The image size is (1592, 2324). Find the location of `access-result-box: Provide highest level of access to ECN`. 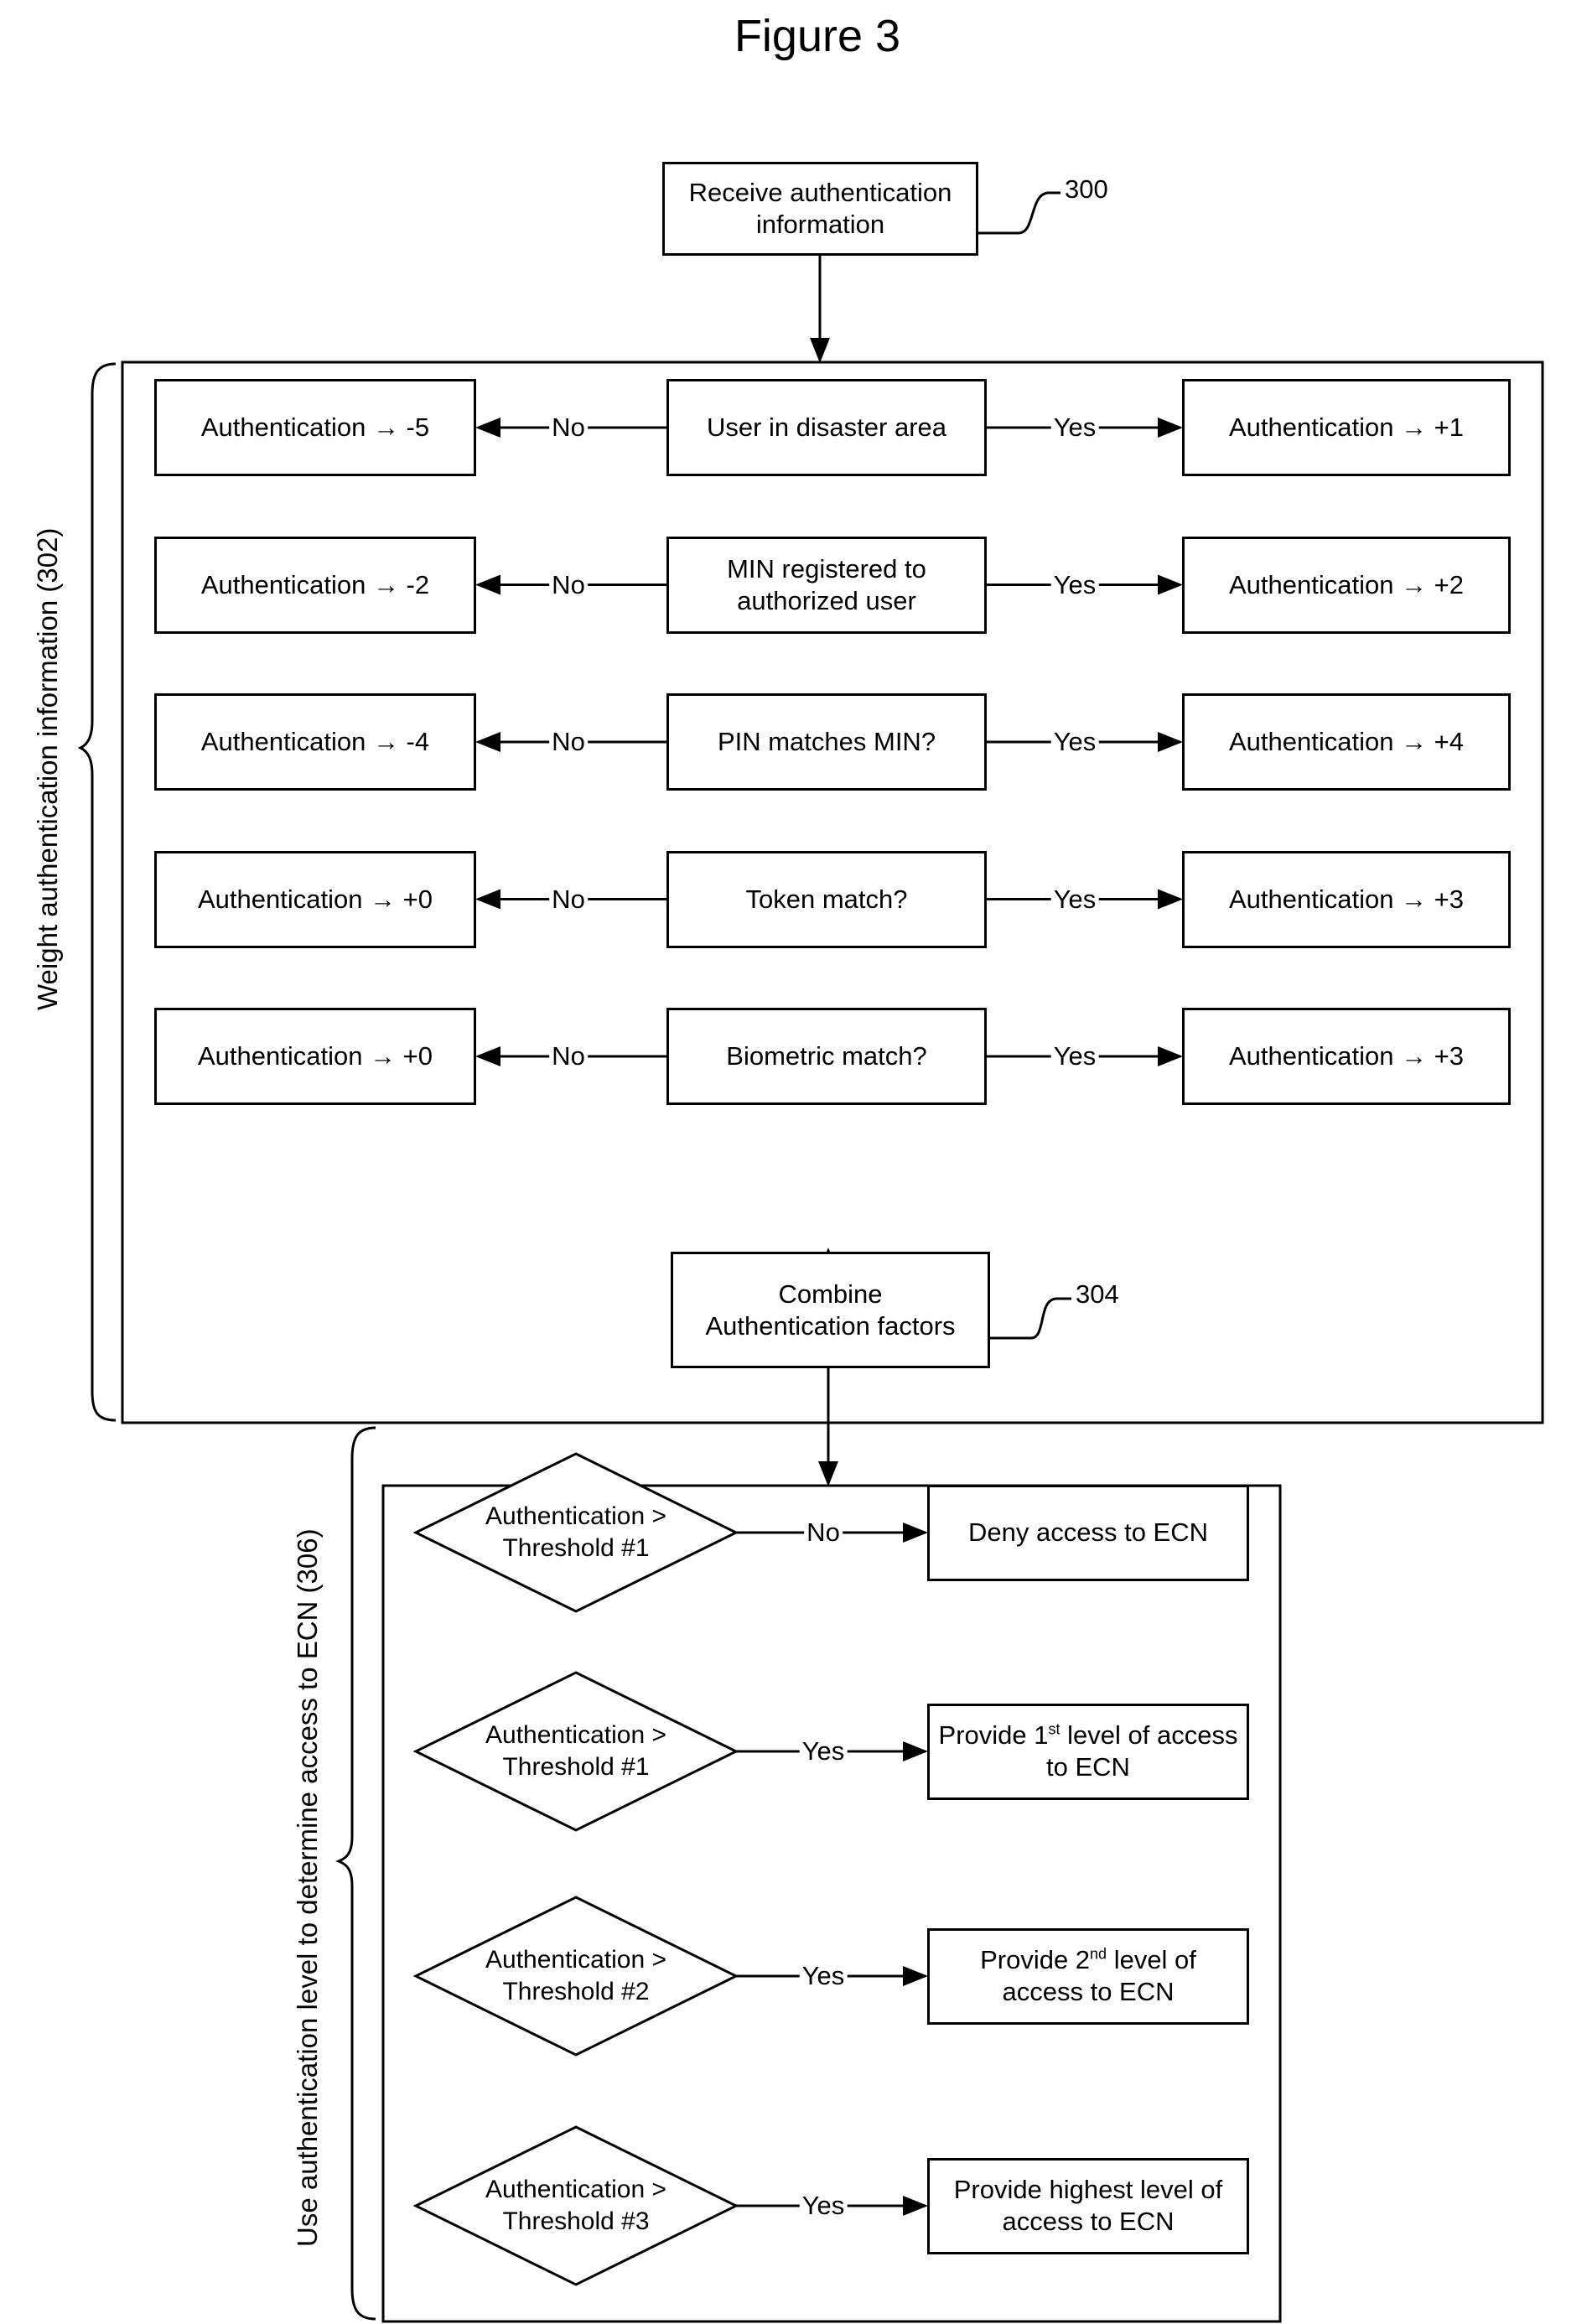

access-result-box: Provide highest level of access to ECN is located at coordinates (1088, 2205).